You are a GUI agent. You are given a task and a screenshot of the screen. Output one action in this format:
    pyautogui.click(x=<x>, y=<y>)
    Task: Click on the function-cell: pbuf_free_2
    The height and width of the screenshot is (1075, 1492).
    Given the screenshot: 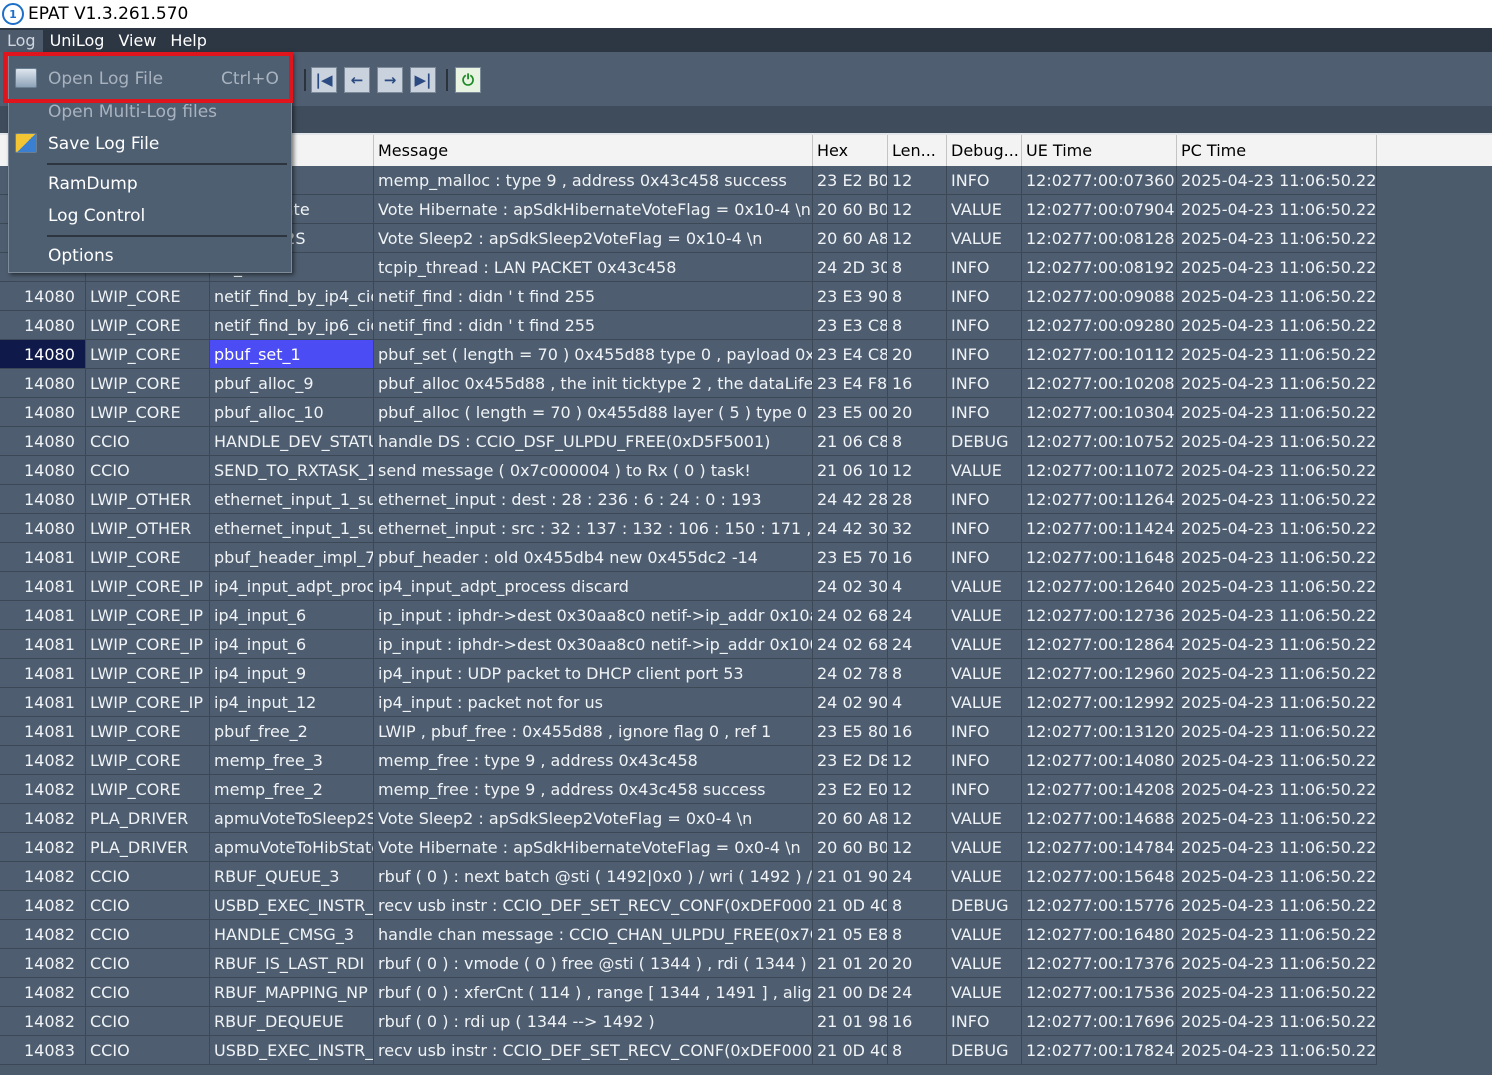 What is the action you would take?
    pyautogui.click(x=292, y=731)
    